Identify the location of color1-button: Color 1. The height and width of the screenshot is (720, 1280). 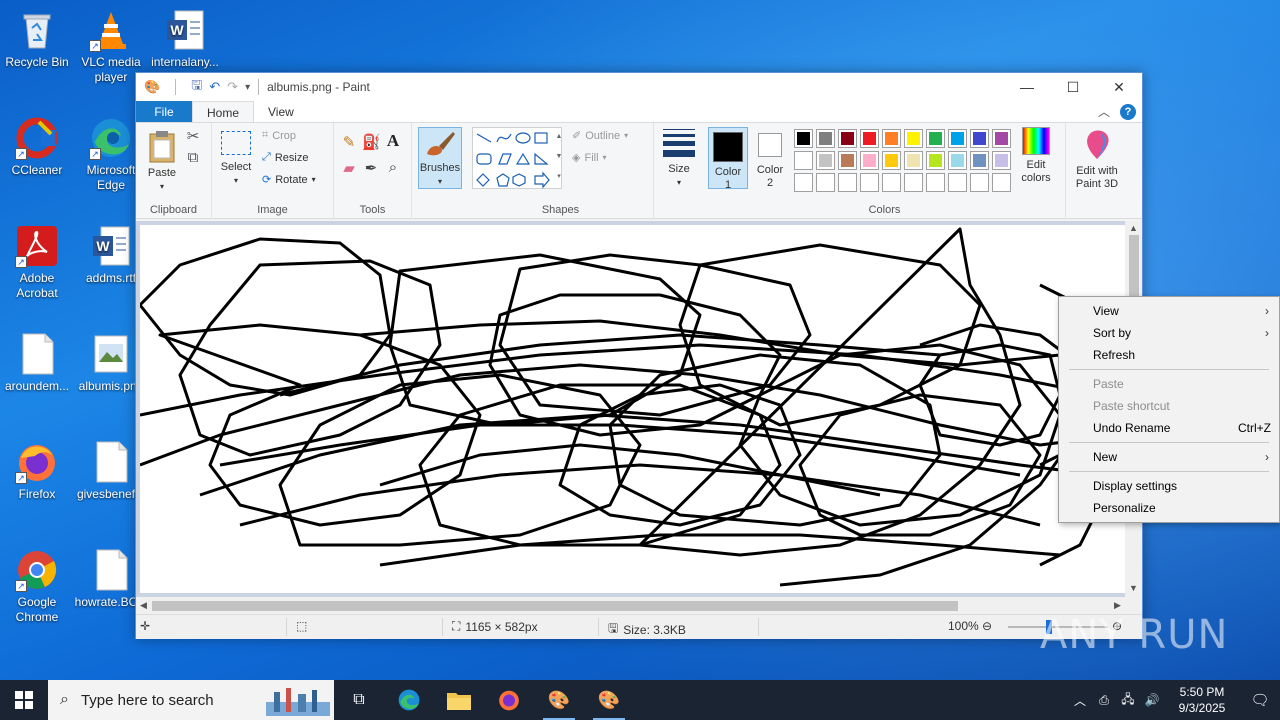
(728, 159).